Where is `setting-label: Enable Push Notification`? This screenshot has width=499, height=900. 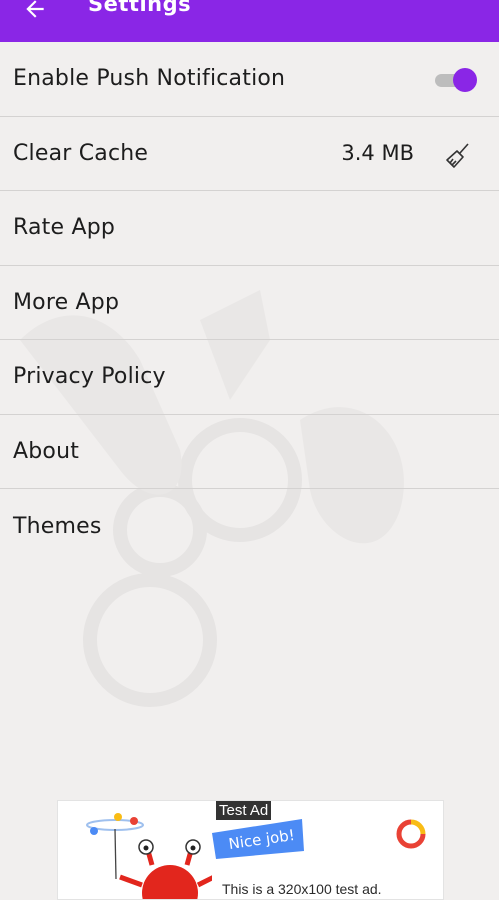
setting-label: Enable Push Notification is located at coordinates (149, 79).